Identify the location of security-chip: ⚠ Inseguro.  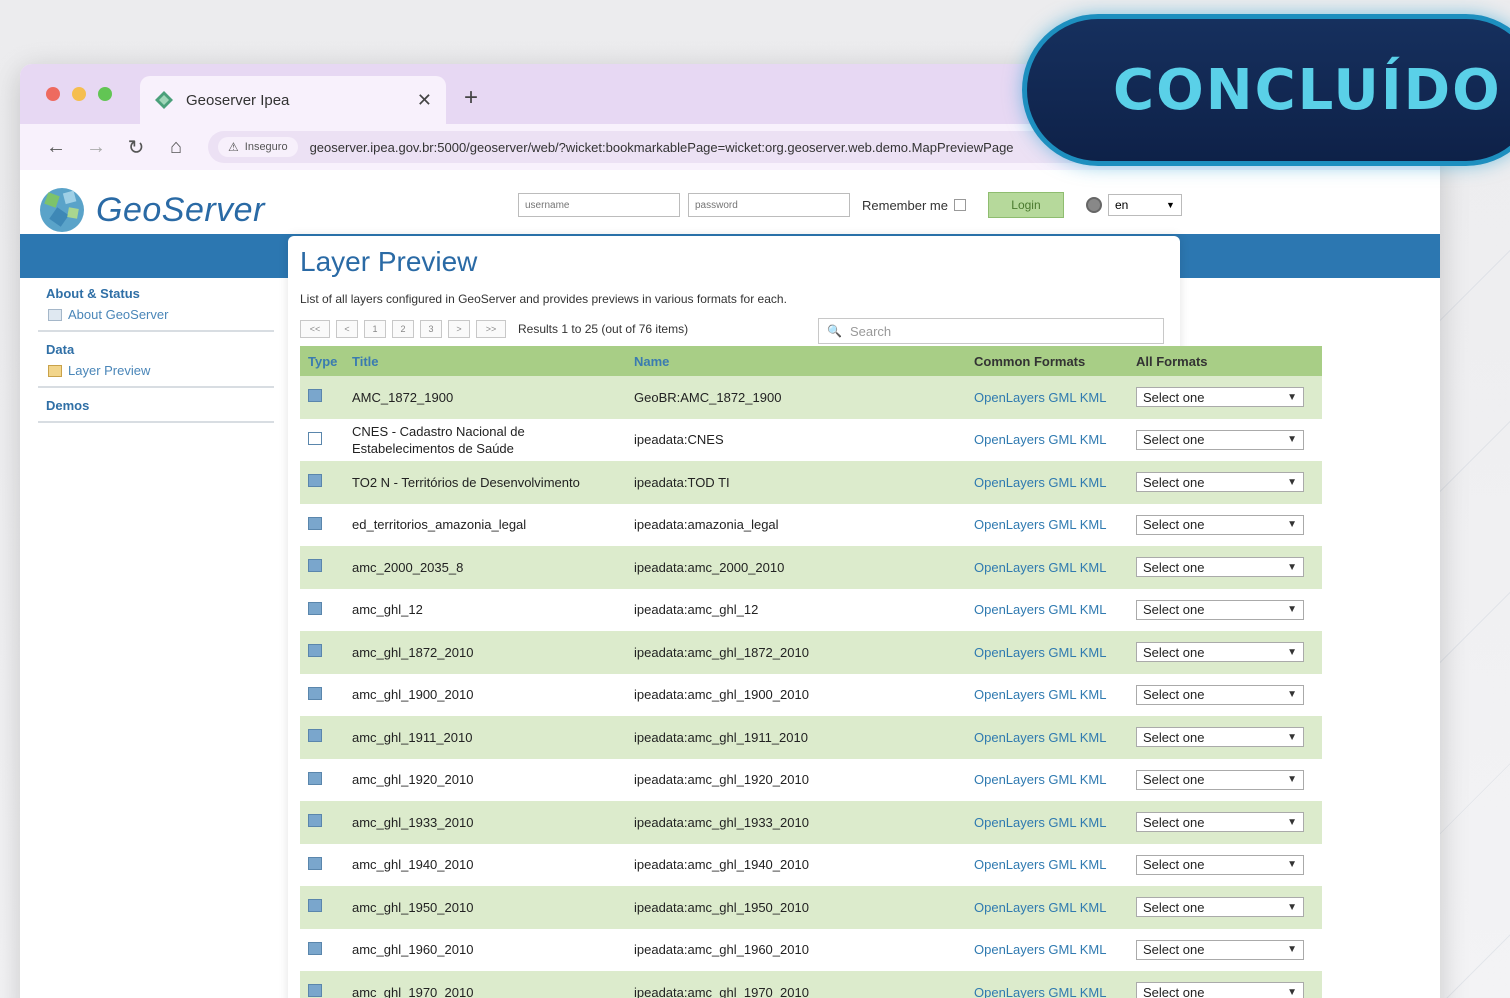
(258, 147).